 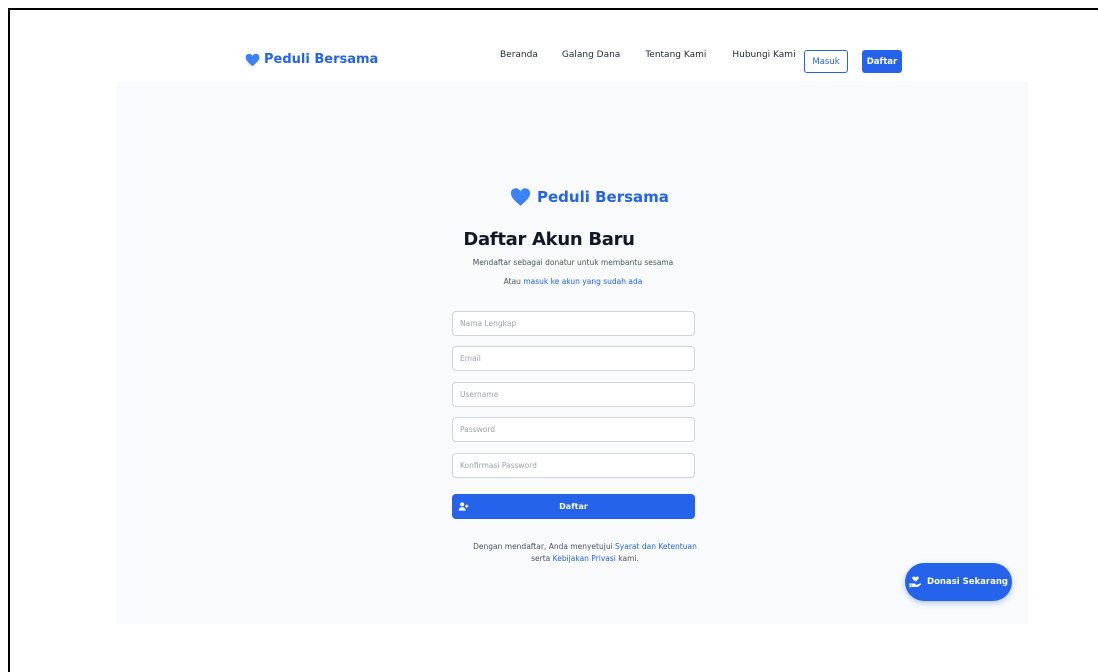 I want to click on brand-name: Peduli Bersama, so click(x=321, y=59).